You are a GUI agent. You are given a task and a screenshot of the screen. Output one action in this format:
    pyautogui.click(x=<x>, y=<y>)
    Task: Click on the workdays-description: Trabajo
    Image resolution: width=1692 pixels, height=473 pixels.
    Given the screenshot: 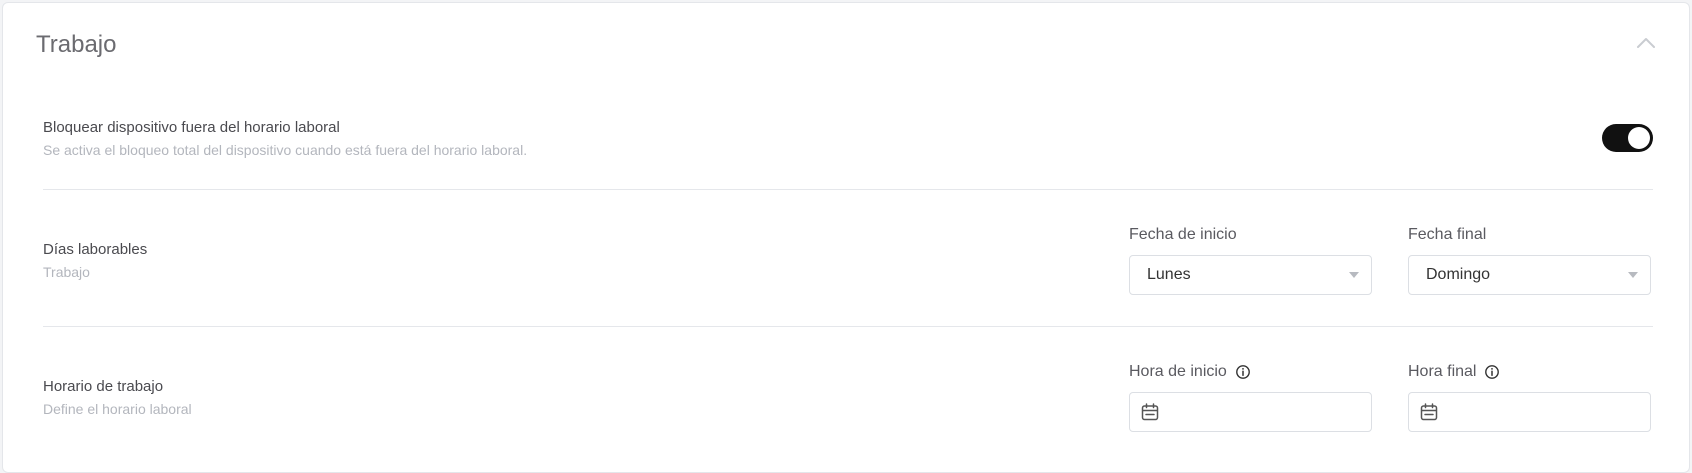 What is the action you would take?
    pyautogui.click(x=66, y=272)
    